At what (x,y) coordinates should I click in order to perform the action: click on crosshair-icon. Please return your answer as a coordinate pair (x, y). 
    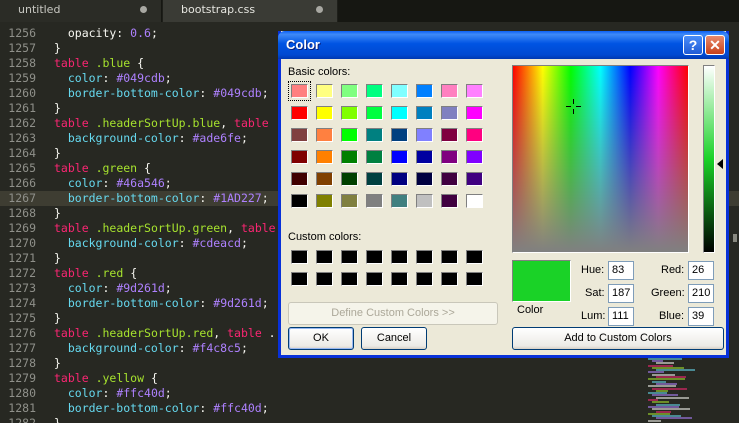
    Looking at the image, I should click on (573, 106).